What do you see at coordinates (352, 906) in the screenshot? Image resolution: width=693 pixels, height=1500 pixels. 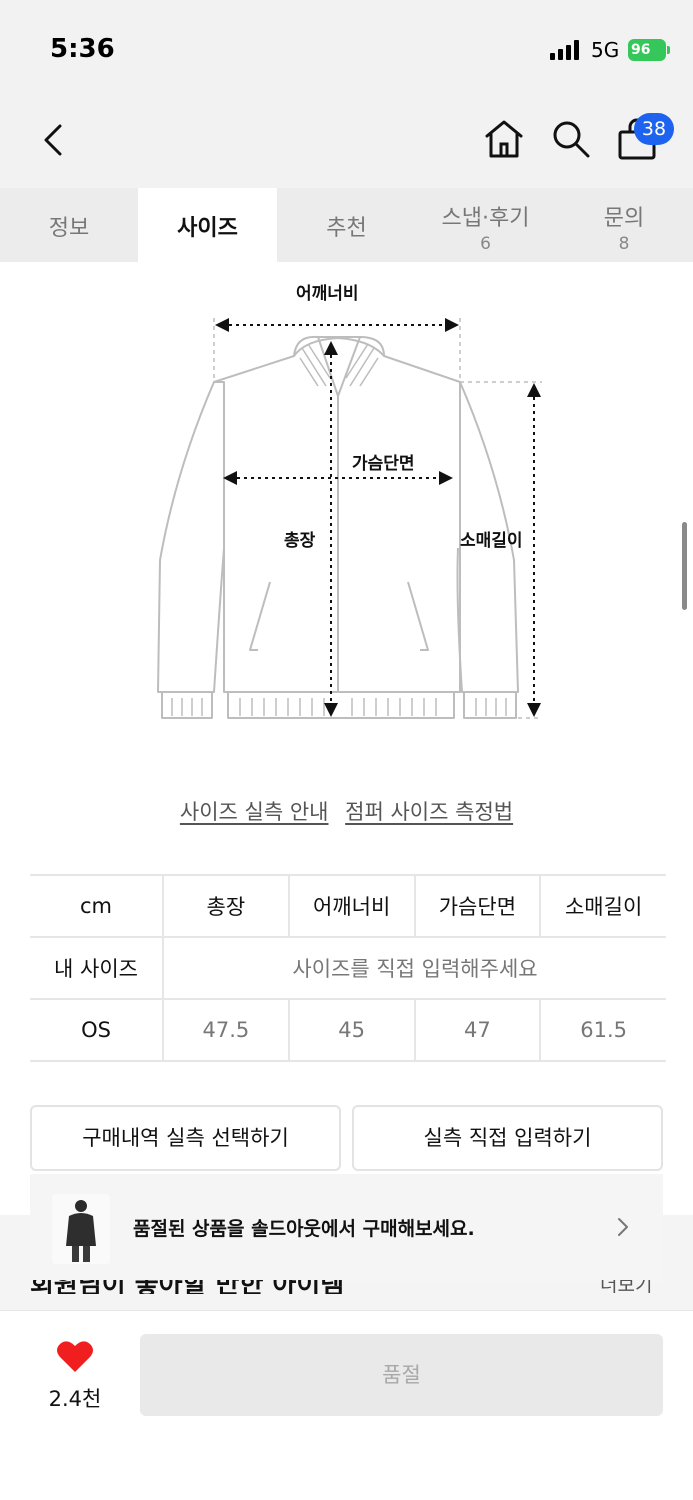 I see `column-header: 어깨너비` at bounding box center [352, 906].